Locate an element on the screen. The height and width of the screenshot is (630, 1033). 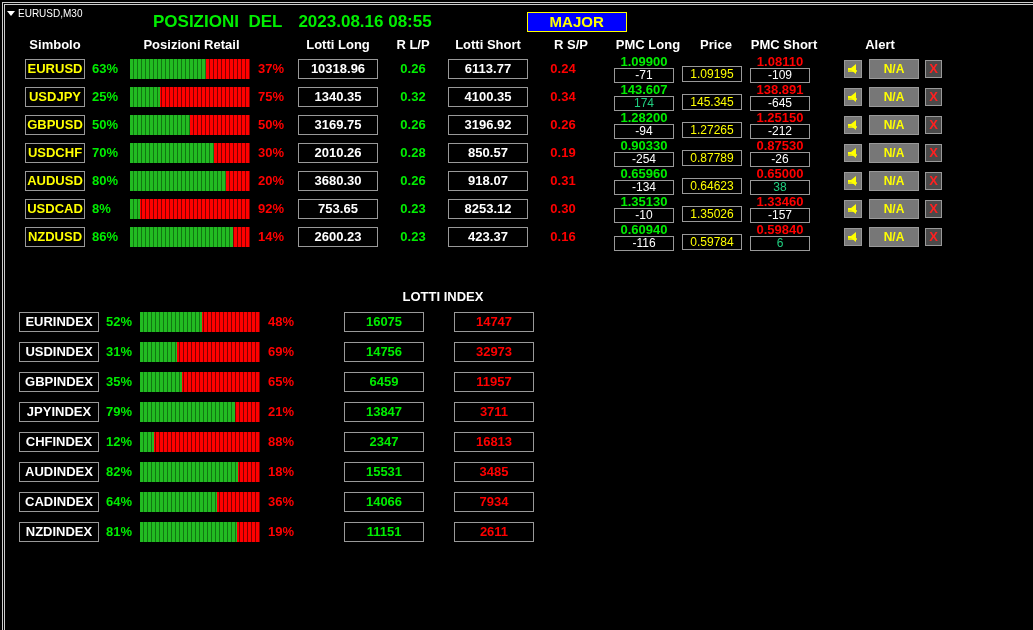
lotti-short-value: 918.07 is located at coordinates (488, 181).